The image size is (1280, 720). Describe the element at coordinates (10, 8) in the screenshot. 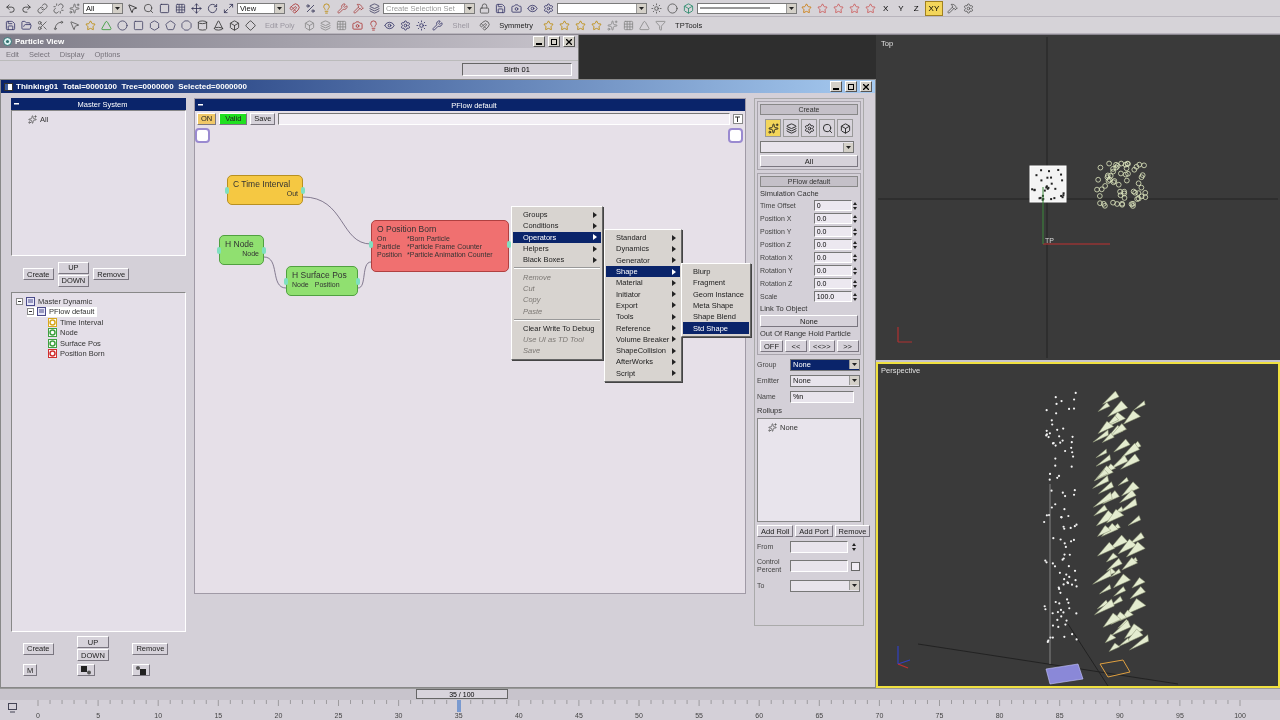

I see `undo-icon` at that location.